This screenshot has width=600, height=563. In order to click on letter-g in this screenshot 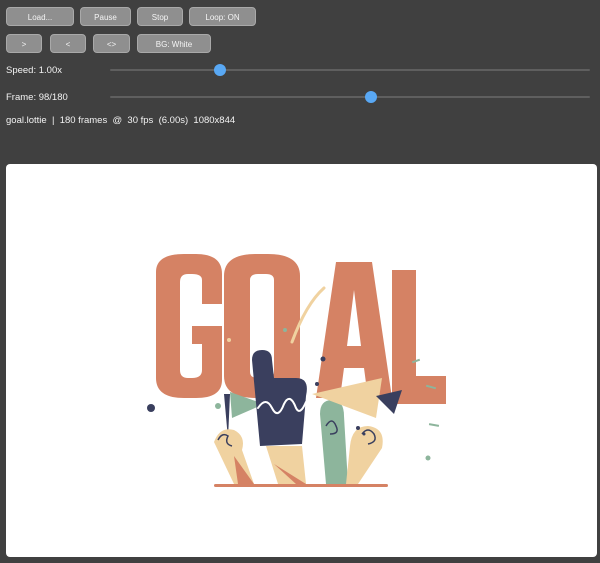, I will do `click(189, 326)`.